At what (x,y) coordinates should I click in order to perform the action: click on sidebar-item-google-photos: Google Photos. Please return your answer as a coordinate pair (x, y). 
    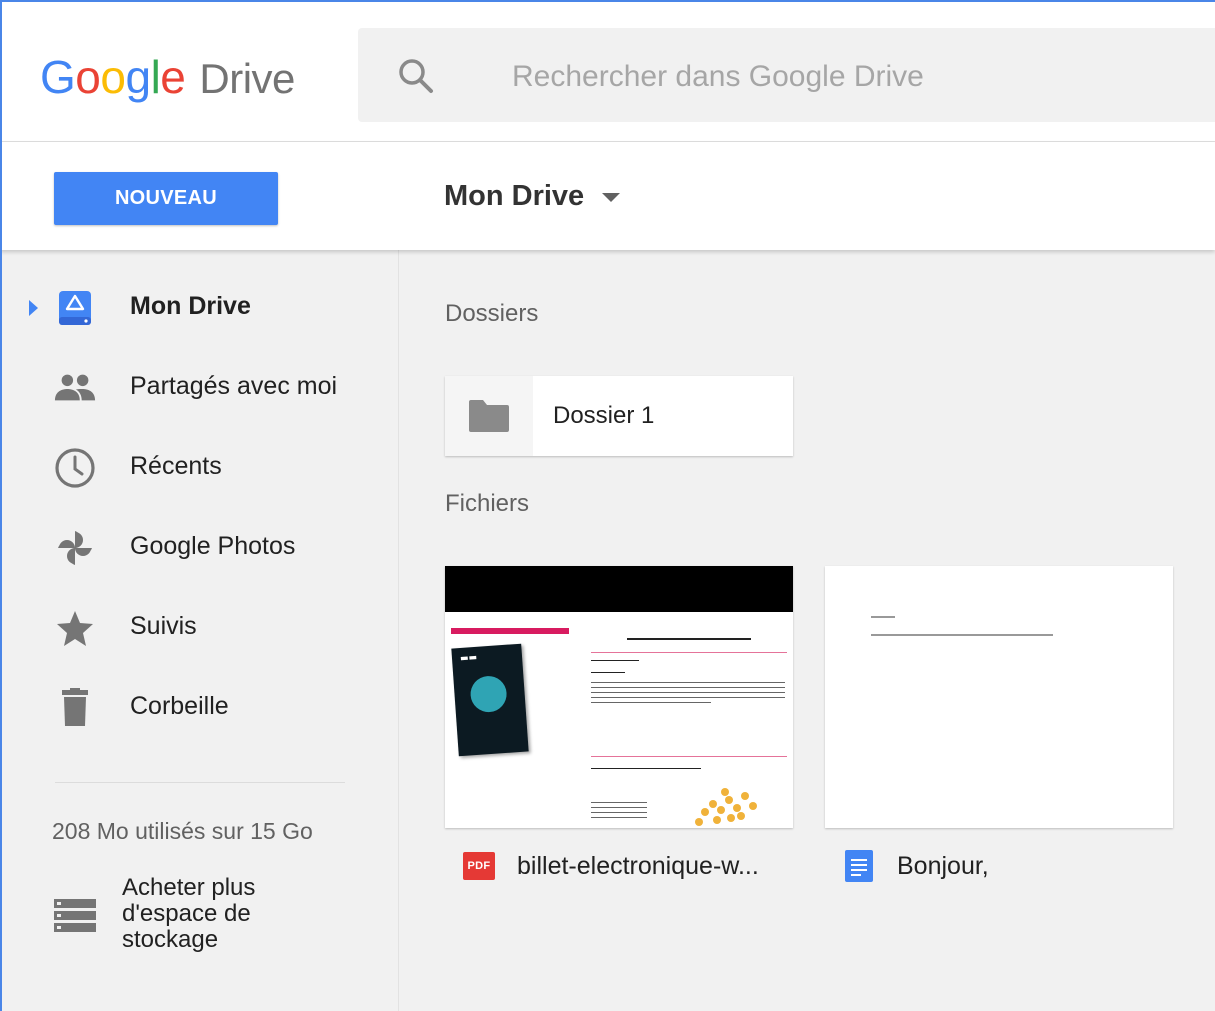
    Looking at the image, I should click on (199, 548).